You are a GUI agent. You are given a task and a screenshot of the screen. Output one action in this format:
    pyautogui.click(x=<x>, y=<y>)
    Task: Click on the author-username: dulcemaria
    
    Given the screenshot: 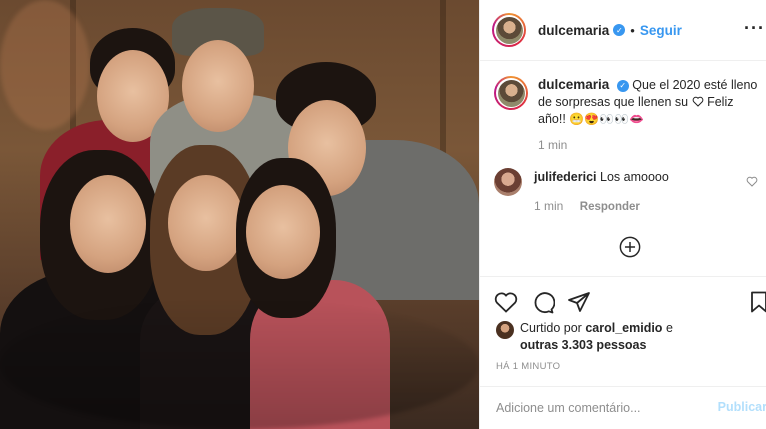 What is the action you would take?
    pyautogui.click(x=573, y=30)
    